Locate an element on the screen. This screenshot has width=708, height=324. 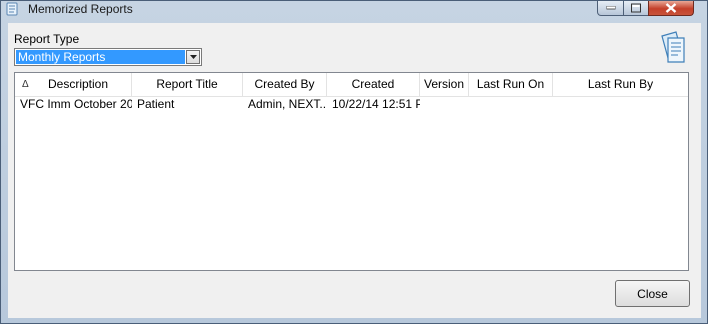
dropdown-arrow-button is located at coordinates (193, 57).